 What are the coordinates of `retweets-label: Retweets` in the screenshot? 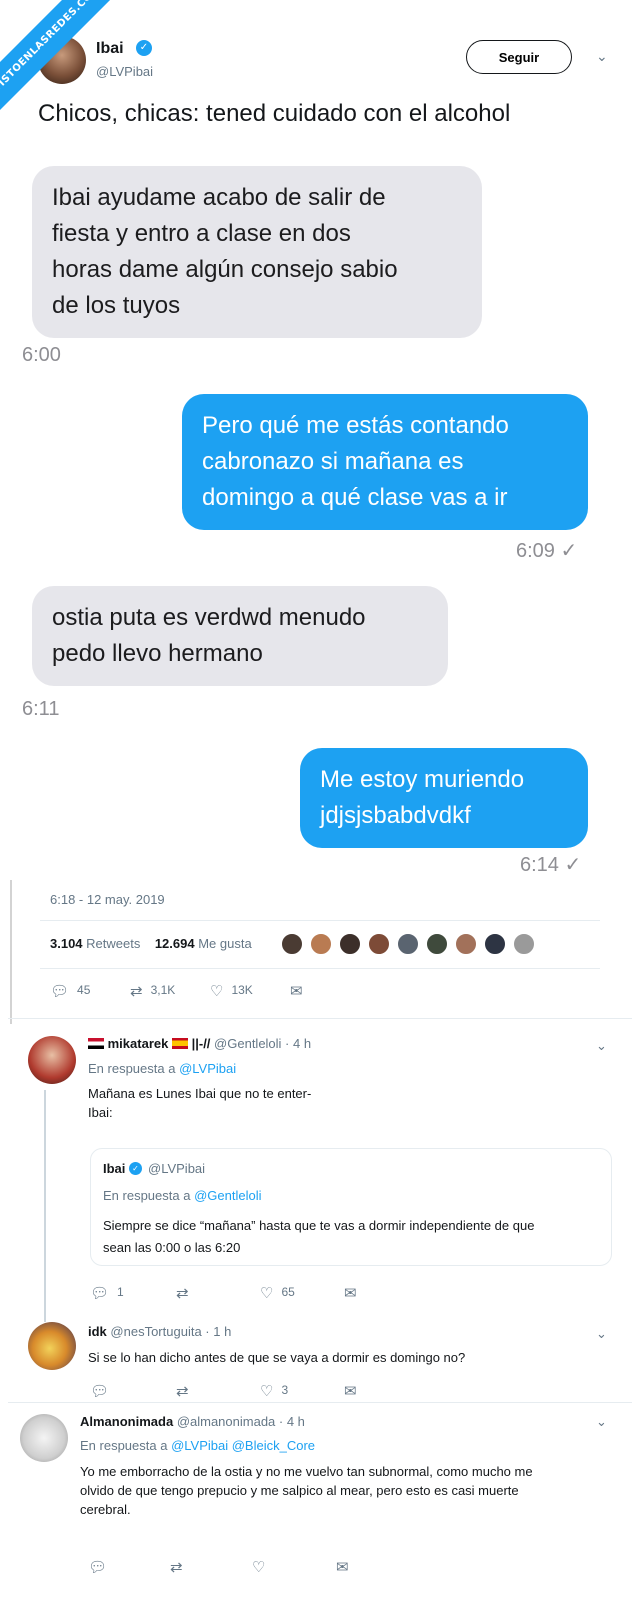 It's located at (113, 943).